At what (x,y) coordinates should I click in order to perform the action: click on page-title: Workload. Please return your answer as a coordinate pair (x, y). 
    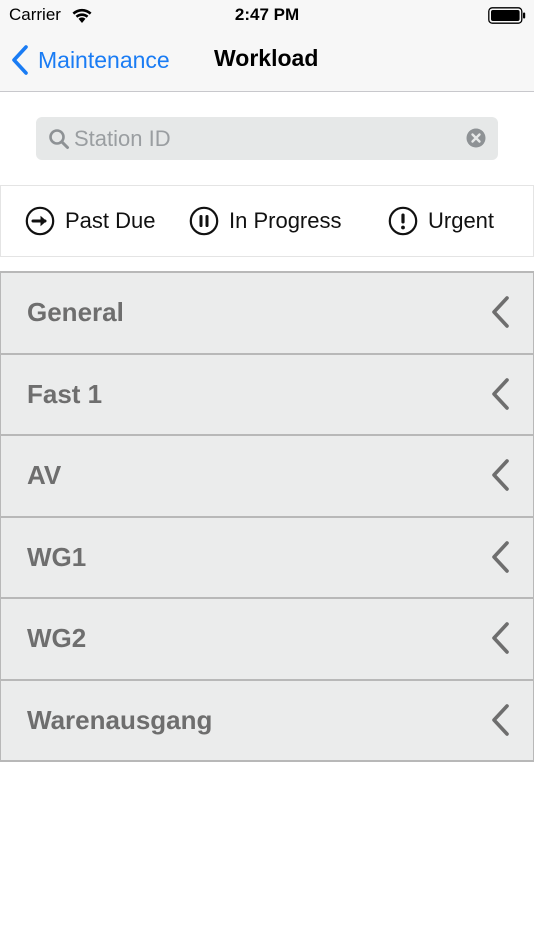
    Looking at the image, I should click on (266, 58).